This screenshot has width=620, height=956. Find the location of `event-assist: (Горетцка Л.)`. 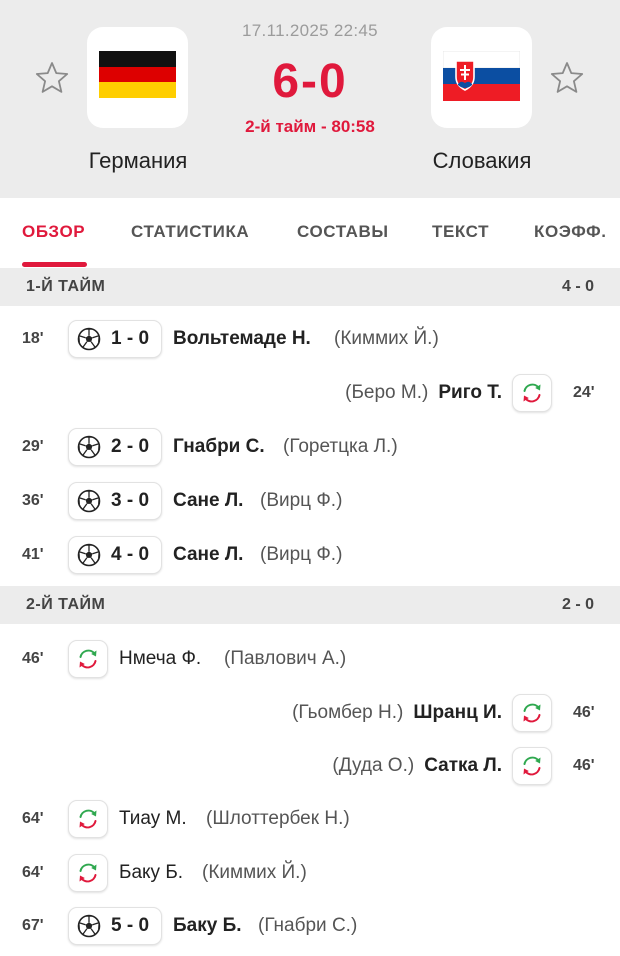

event-assist: (Горетцка Л.) is located at coordinates (340, 447).